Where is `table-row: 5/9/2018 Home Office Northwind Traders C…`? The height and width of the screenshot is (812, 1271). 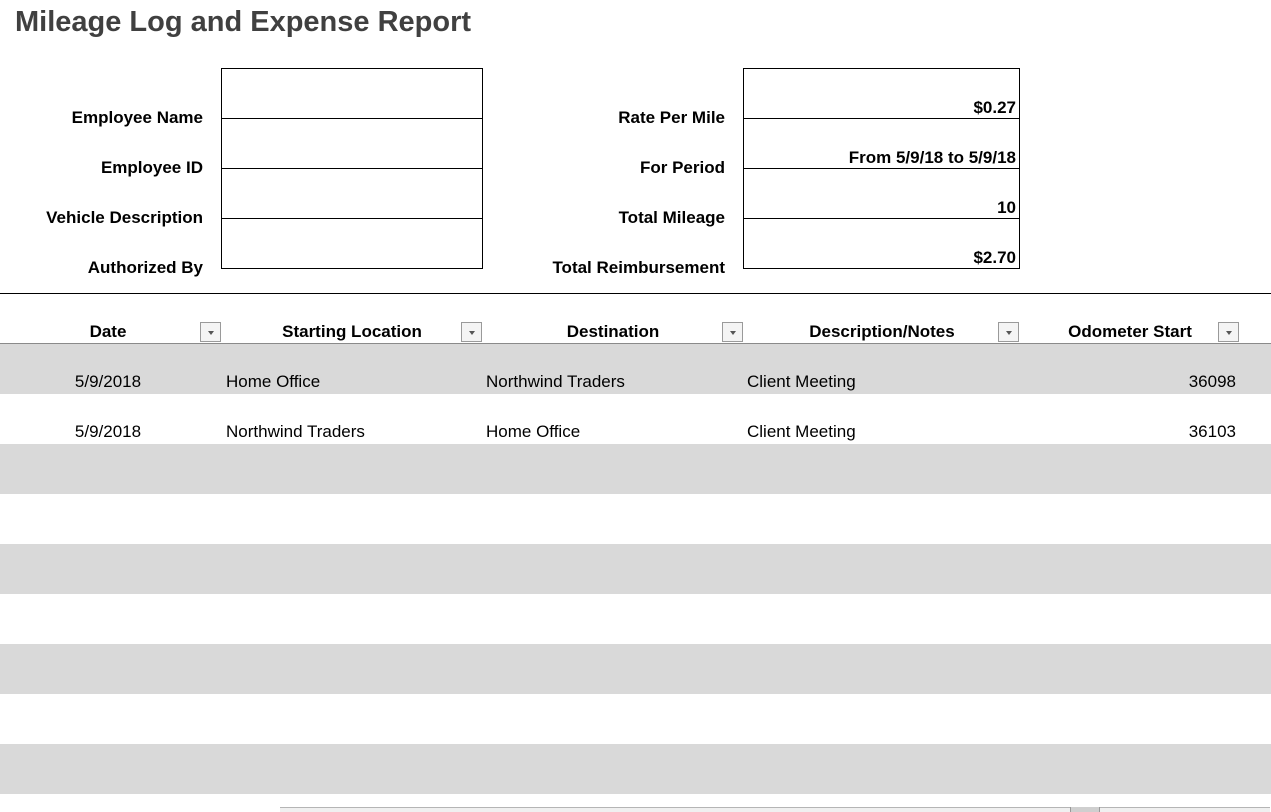
table-row: 5/9/2018 Home Office Northwind Traders C… is located at coordinates (635, 369).